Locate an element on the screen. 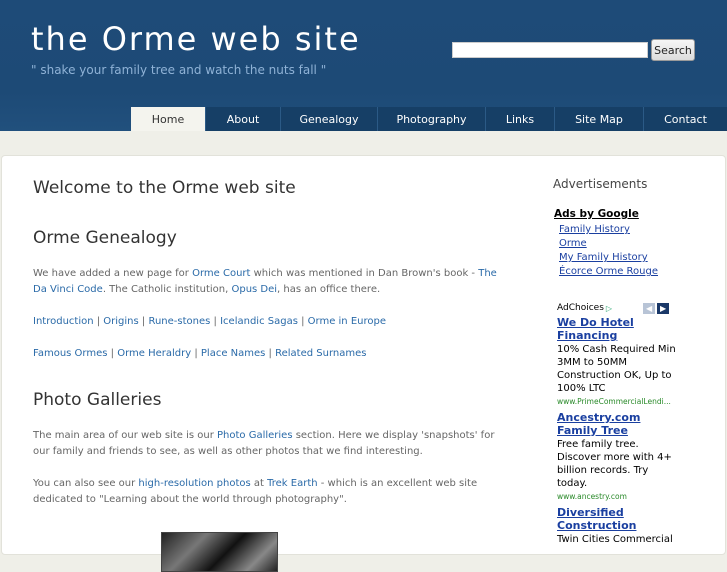  place-names-link: Place Names is located at coordinates (233, 353).